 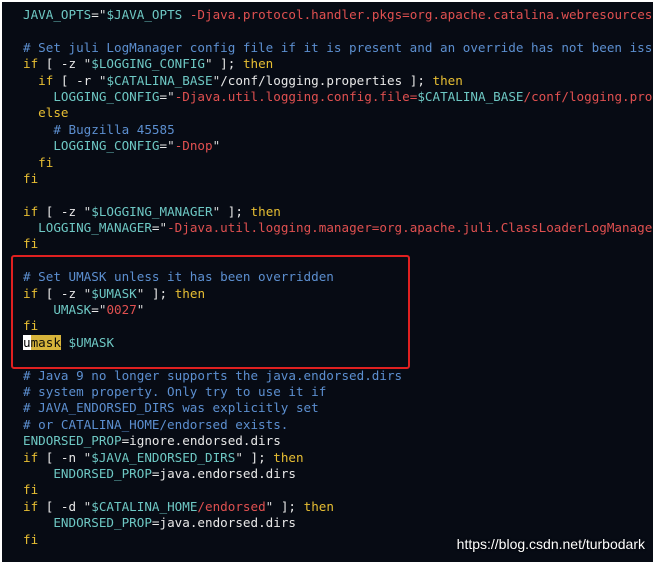 What do you see at coordinates (72, 310) in the screenshot?
I see `variable-token: UMASK` at bounding box center [72, 310].